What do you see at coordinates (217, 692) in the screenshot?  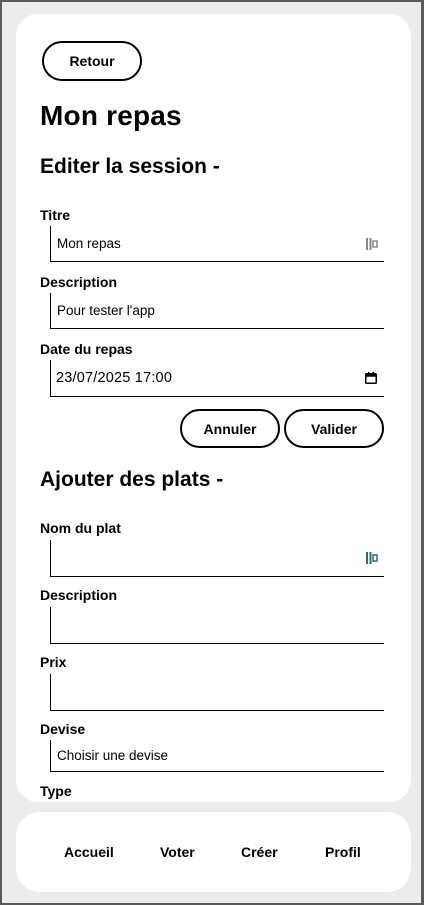 I see `price-input` at bounding box center [217, 692].